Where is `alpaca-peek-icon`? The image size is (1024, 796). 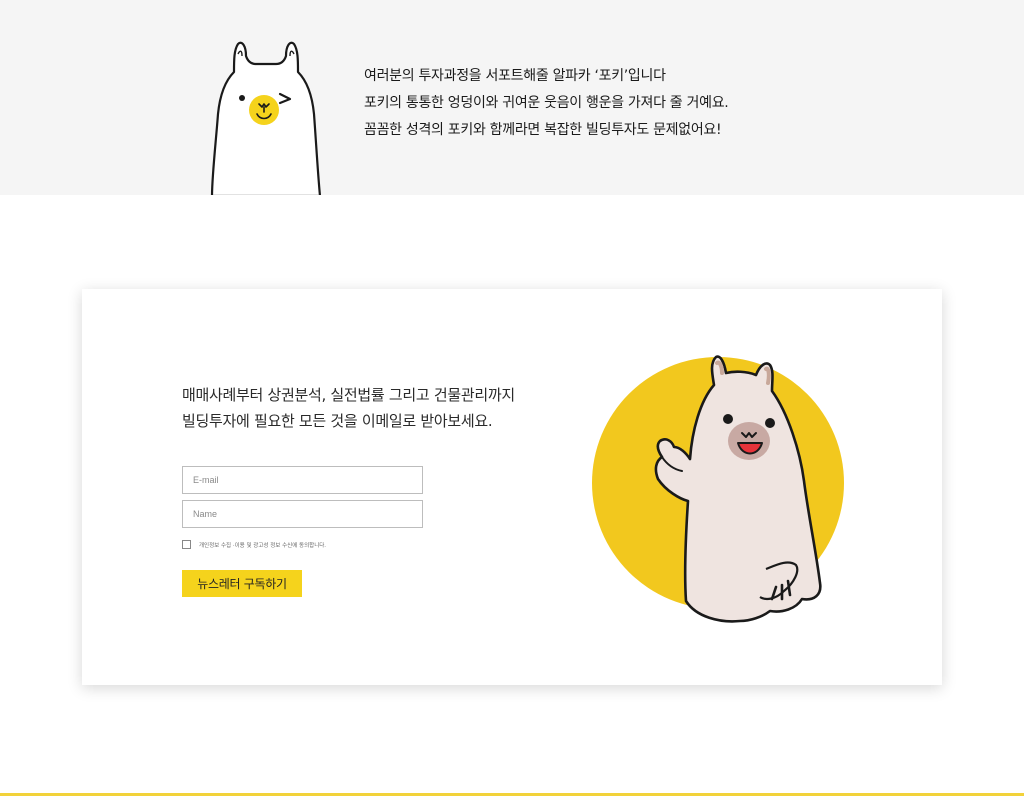
alpaca-peek-icon is located at coordinates (266, 118).